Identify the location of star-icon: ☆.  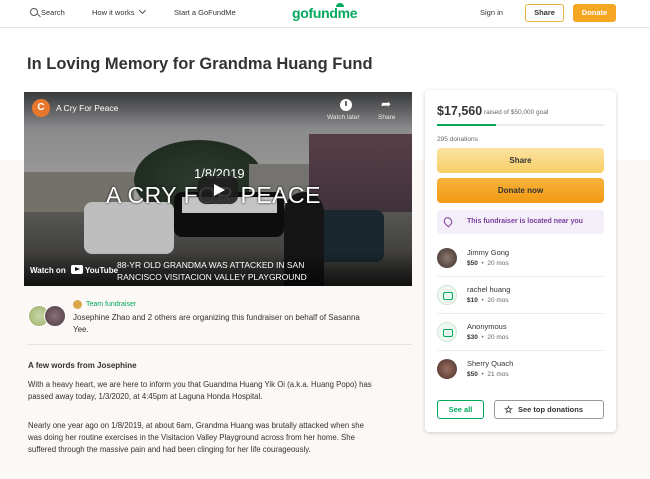
(508, 410).